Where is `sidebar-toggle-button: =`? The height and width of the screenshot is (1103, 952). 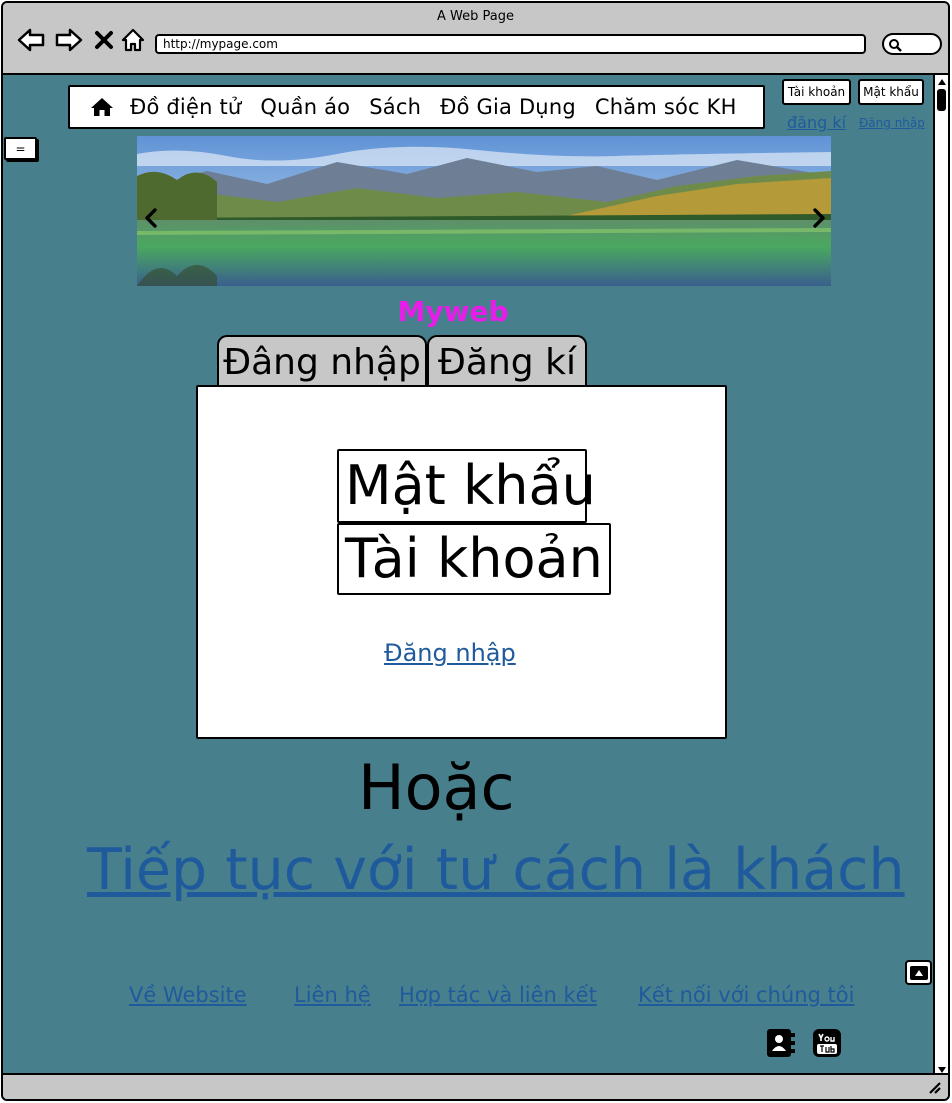
sidebar-toggle-button: = is located at coordinates (20, 148).